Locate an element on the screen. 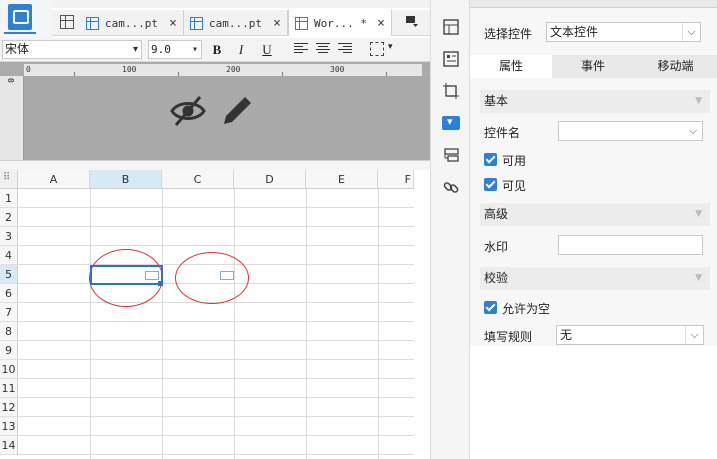  tab-list-icon is located at coordinates (412, 21).